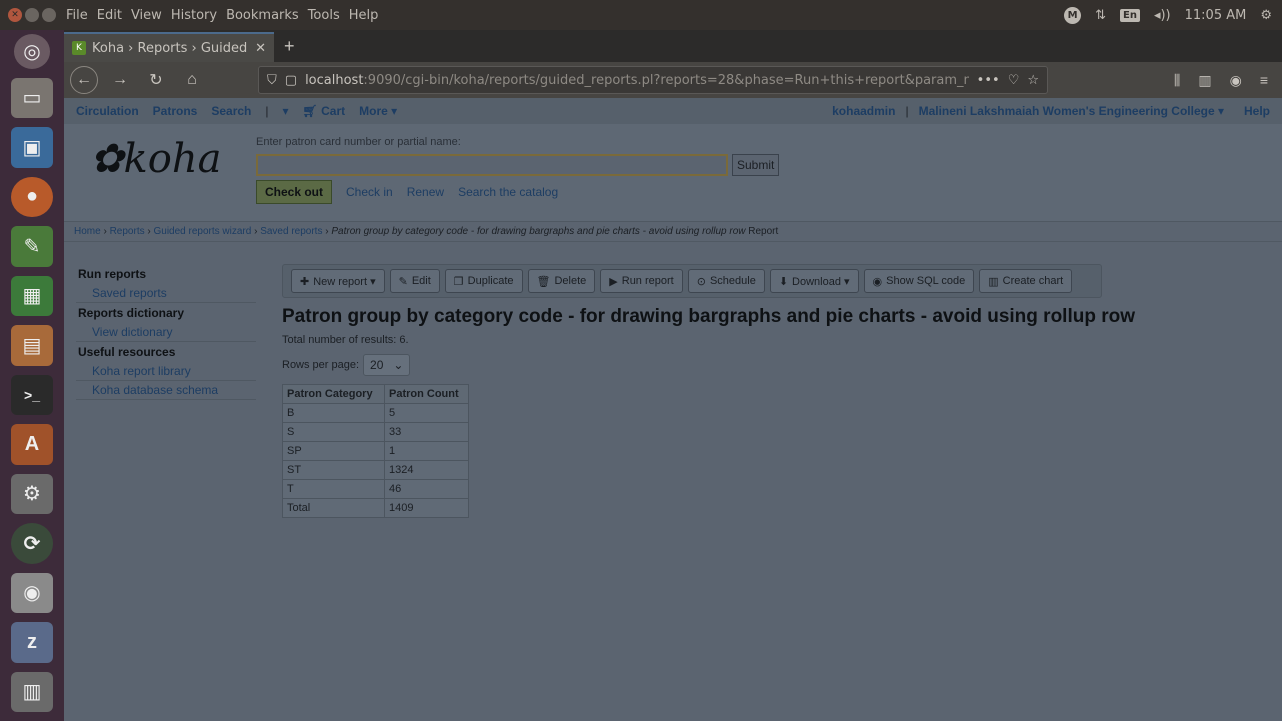 This screenshot has height=721, width=1282. What do you see at coordinates (333, 508) in the screenshot?
I see `cell-category: Total` at bounding box center [333, 508].